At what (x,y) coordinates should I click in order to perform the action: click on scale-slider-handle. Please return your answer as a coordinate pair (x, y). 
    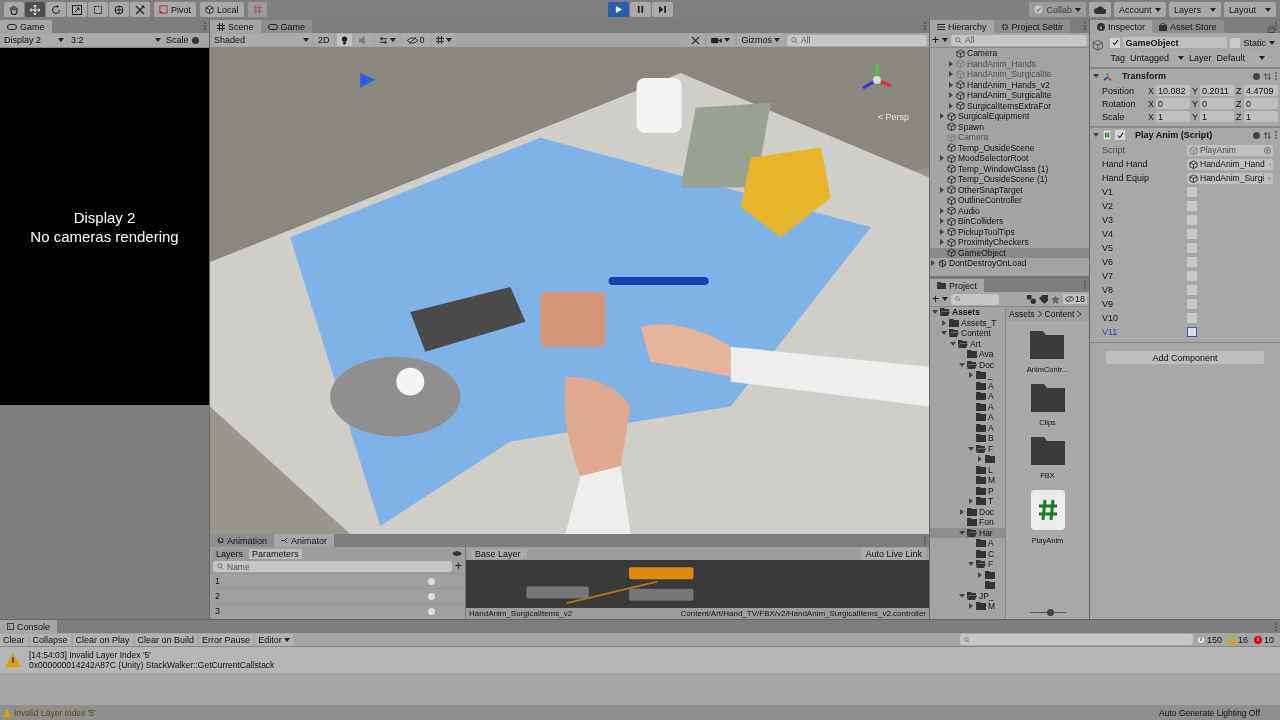
    Looking at the image, I should click on (195, 40).